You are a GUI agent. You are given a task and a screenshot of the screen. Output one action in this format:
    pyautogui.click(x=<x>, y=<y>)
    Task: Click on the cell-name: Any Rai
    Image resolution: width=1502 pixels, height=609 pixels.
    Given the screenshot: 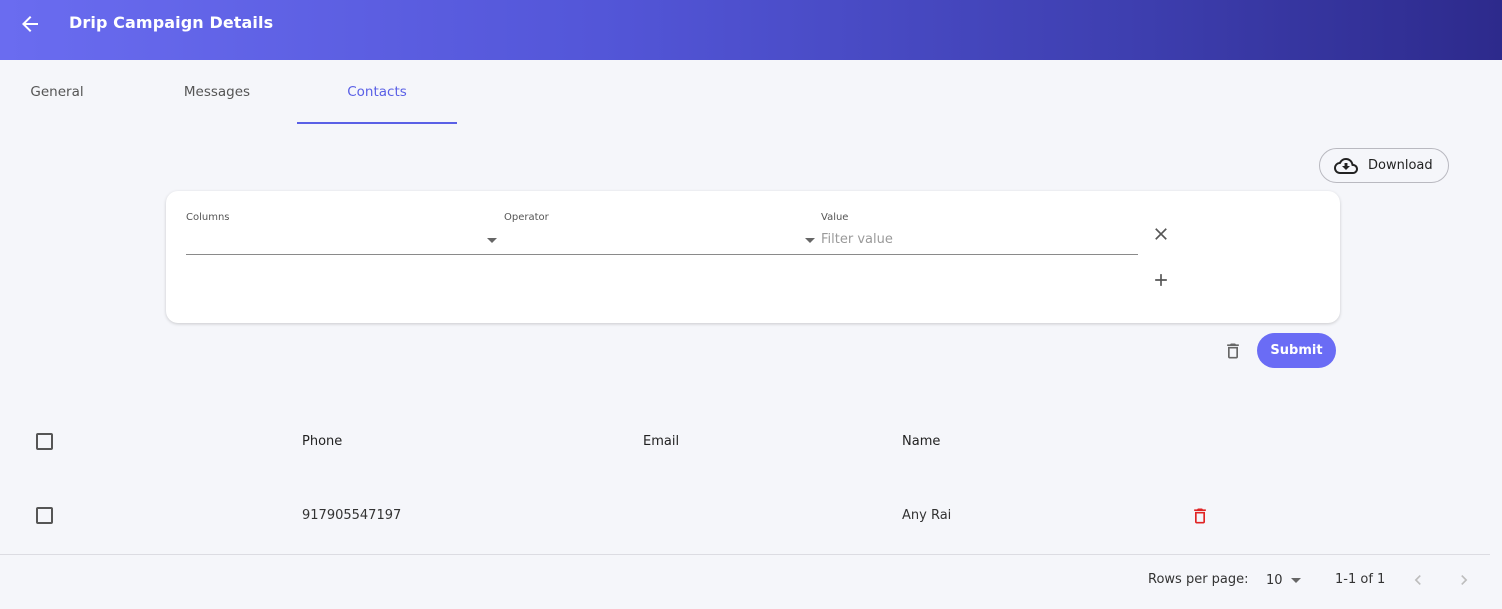 What is the action you would take?
    pyautogui.click(x=927, y=515)
    